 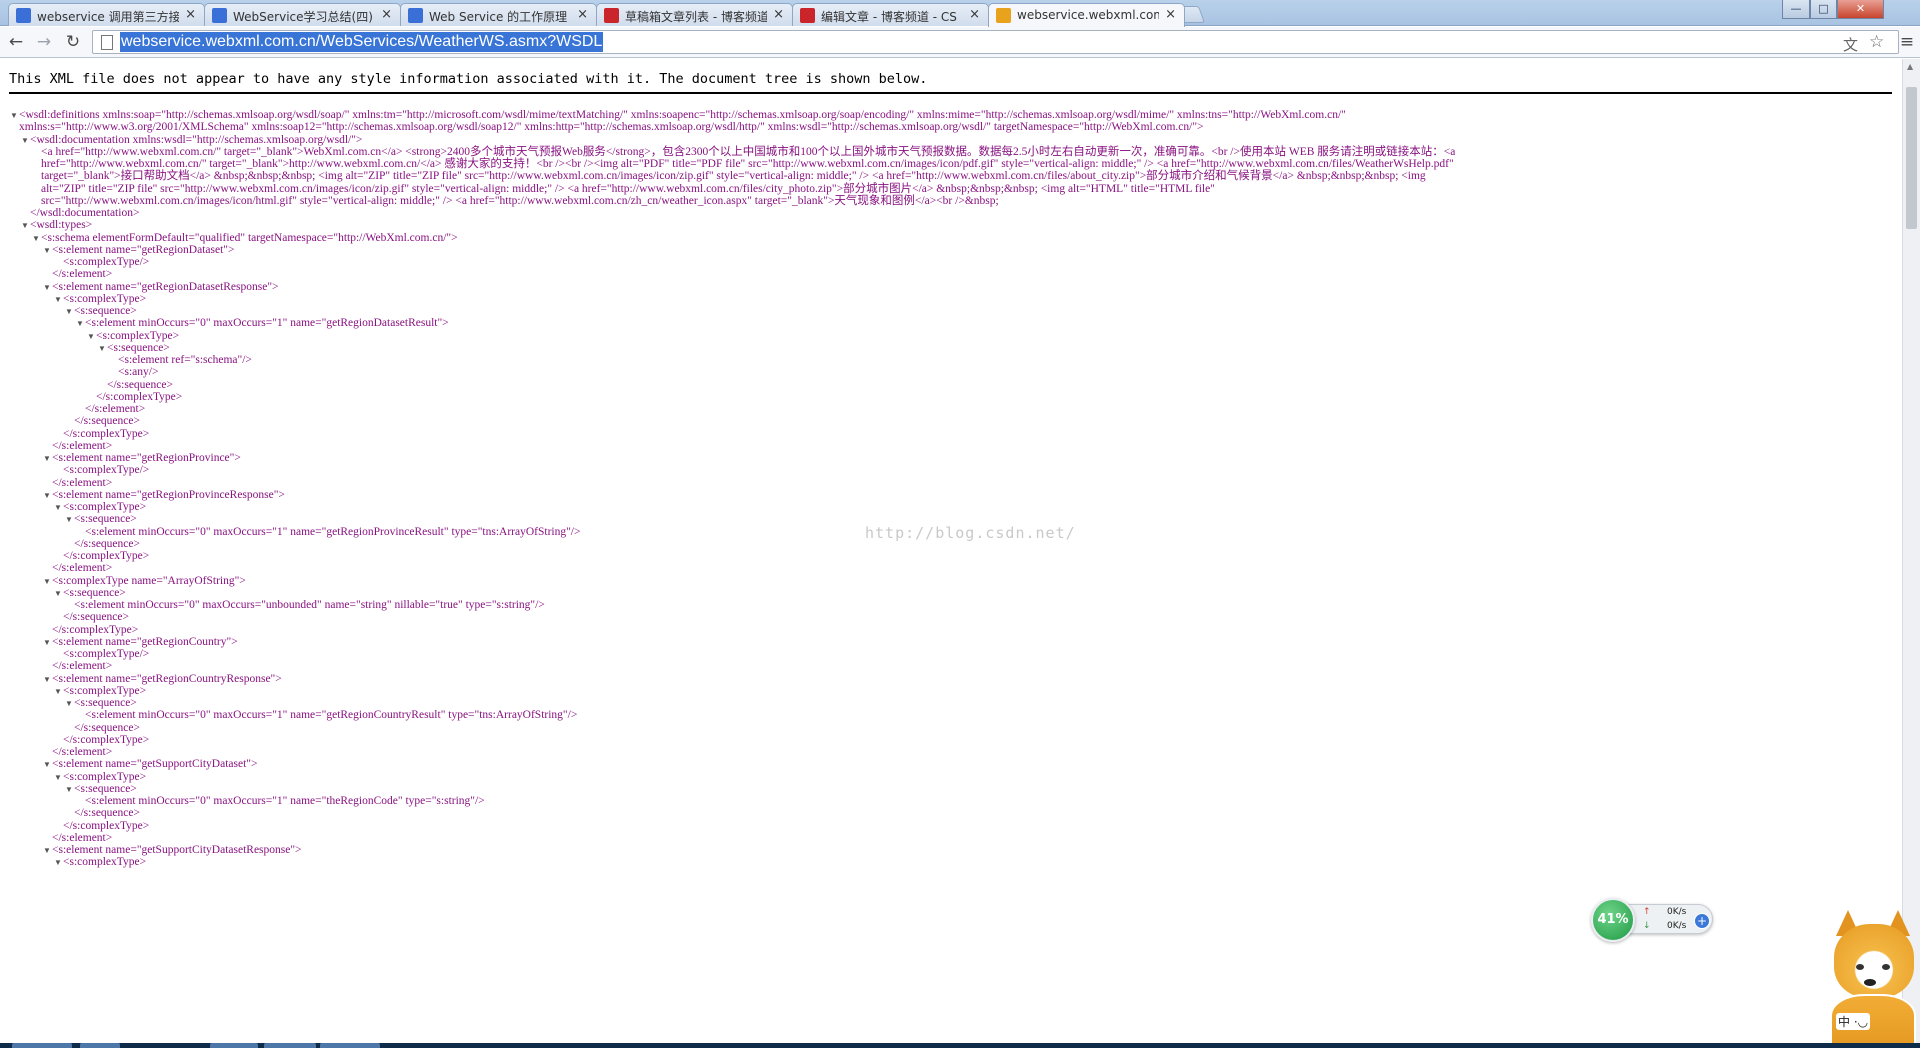 What do you see at coordinates (1911, 553) in the screenshot?
I see `vertical-scrollbar: ▲` at bounding box center [1911, 553].